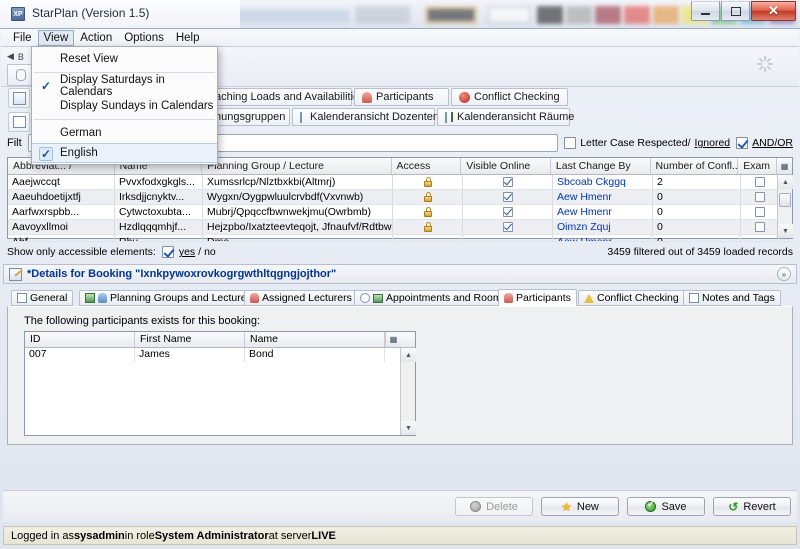 The height and width of the screenshot is (549, 800). I want to click on toolbar-database-button, so click(20, 75).